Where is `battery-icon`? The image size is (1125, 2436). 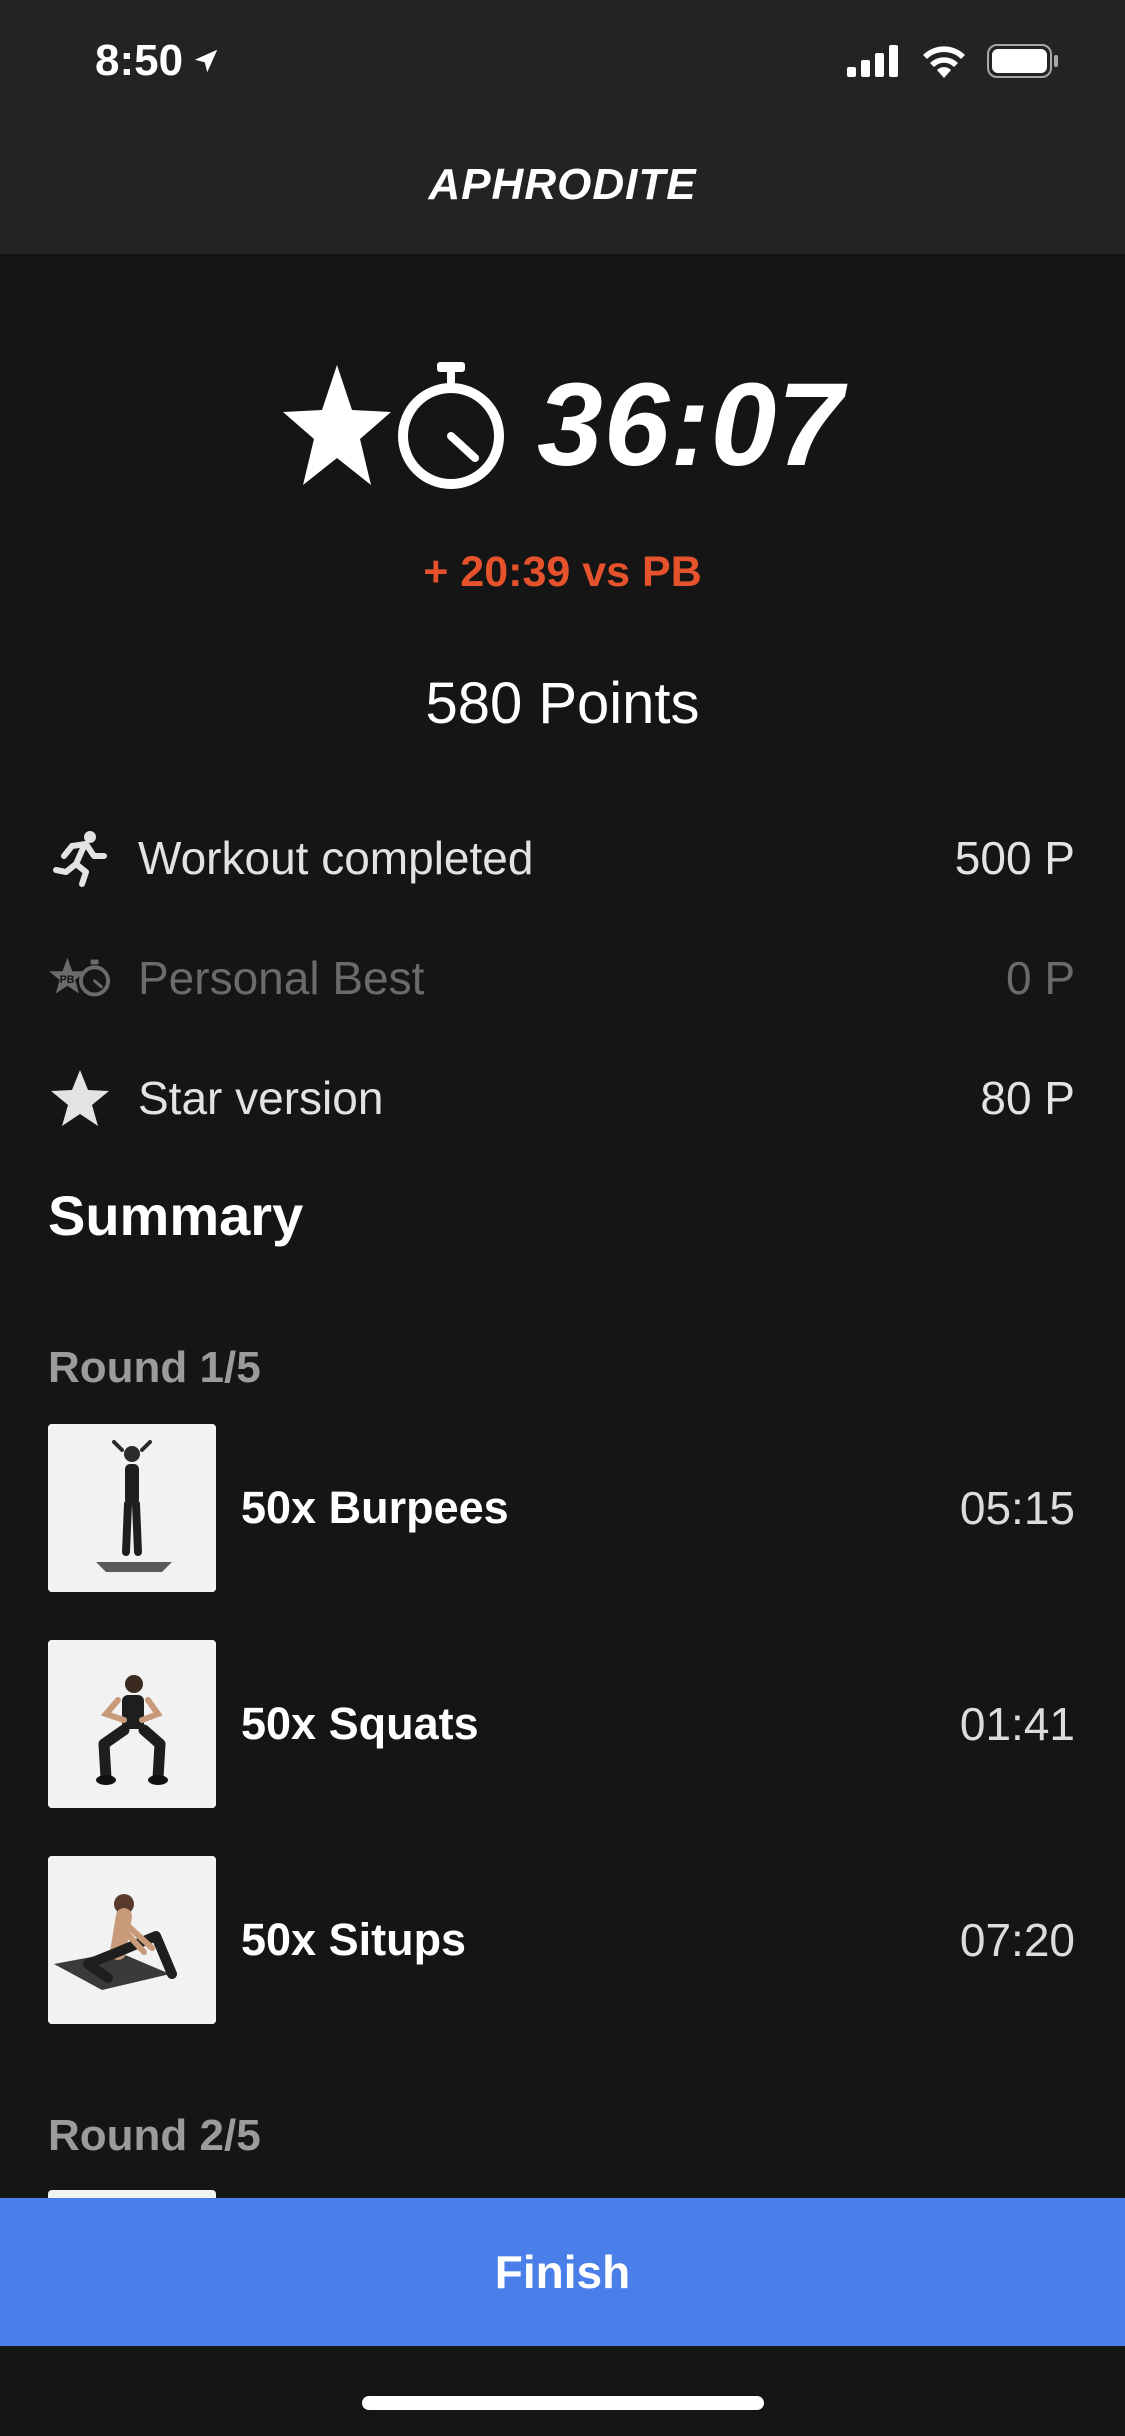
battery-icon is located at coordinates (1022, 61).